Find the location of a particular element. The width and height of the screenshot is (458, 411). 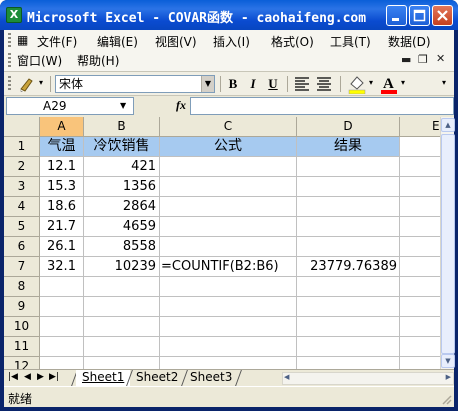

menu-data: 数据(D) is located at coordinates (409, 41).